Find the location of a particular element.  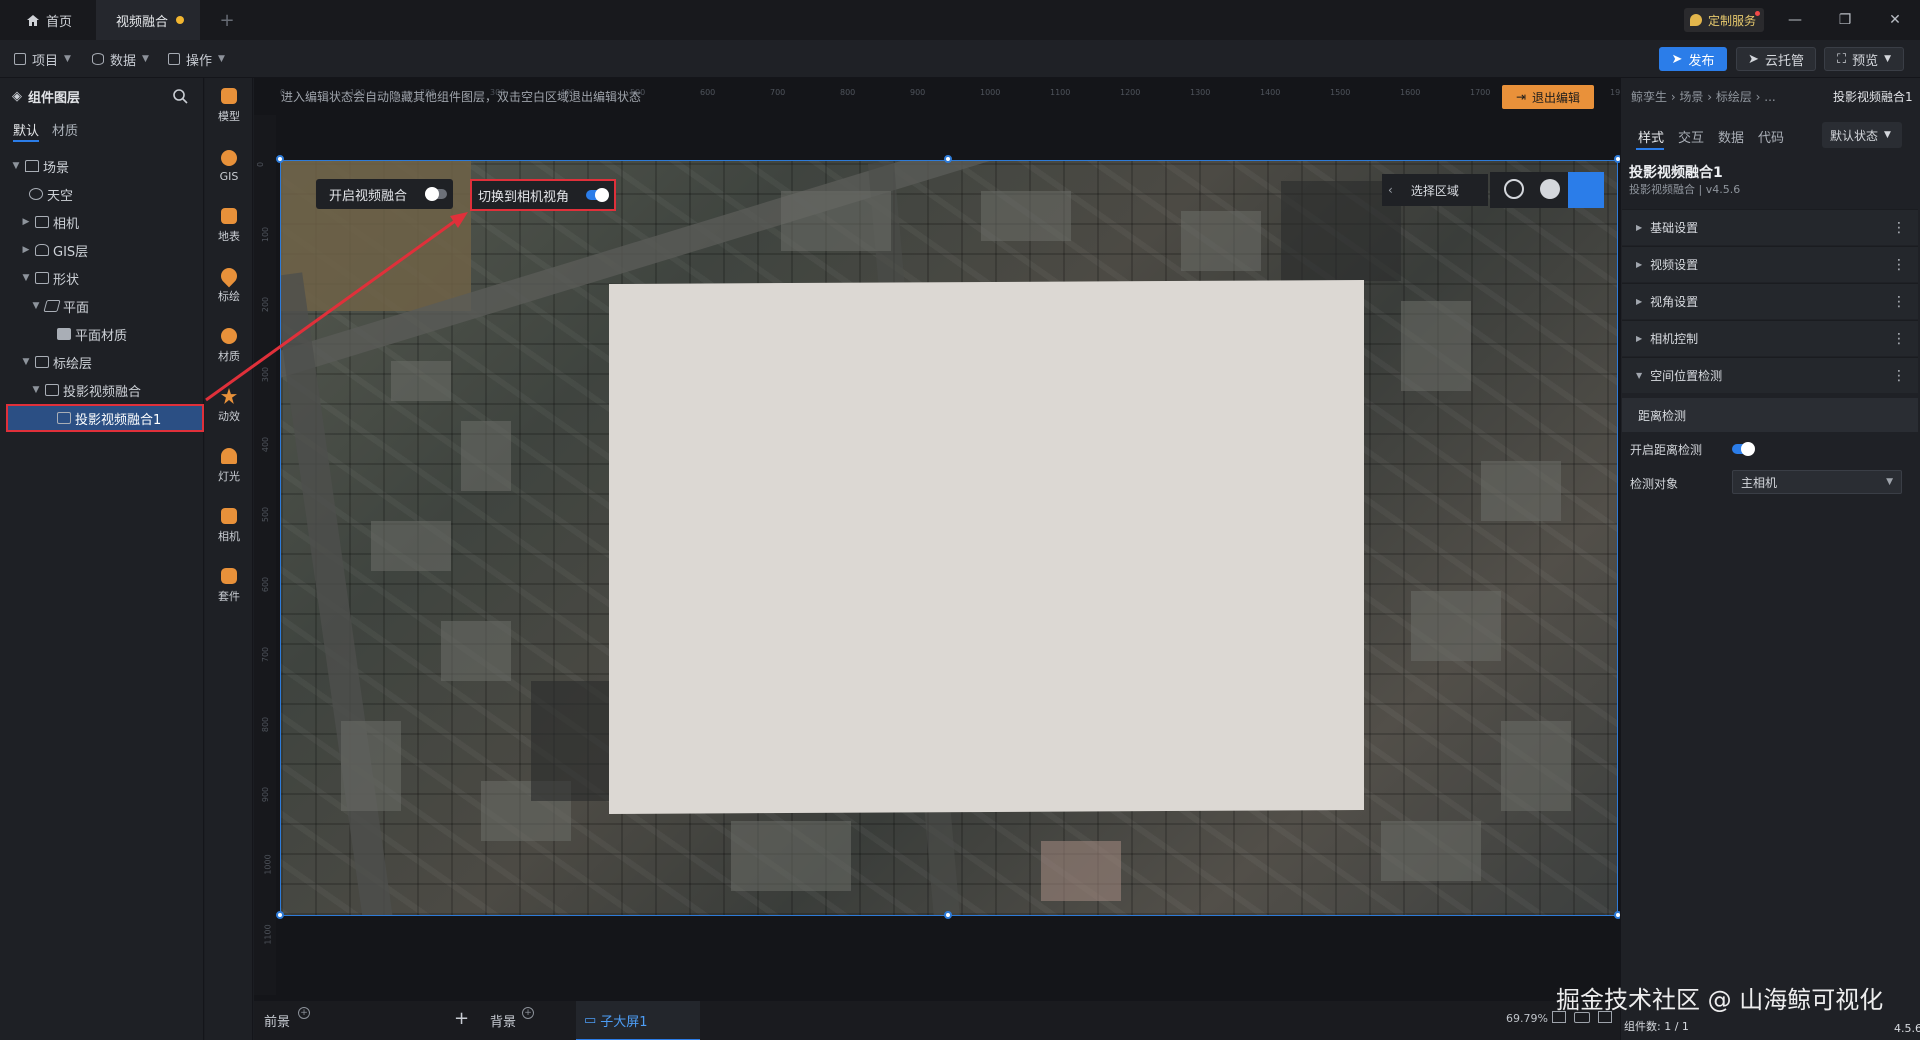

section-label: 相机控制 is located at coordinates (1674, 339).